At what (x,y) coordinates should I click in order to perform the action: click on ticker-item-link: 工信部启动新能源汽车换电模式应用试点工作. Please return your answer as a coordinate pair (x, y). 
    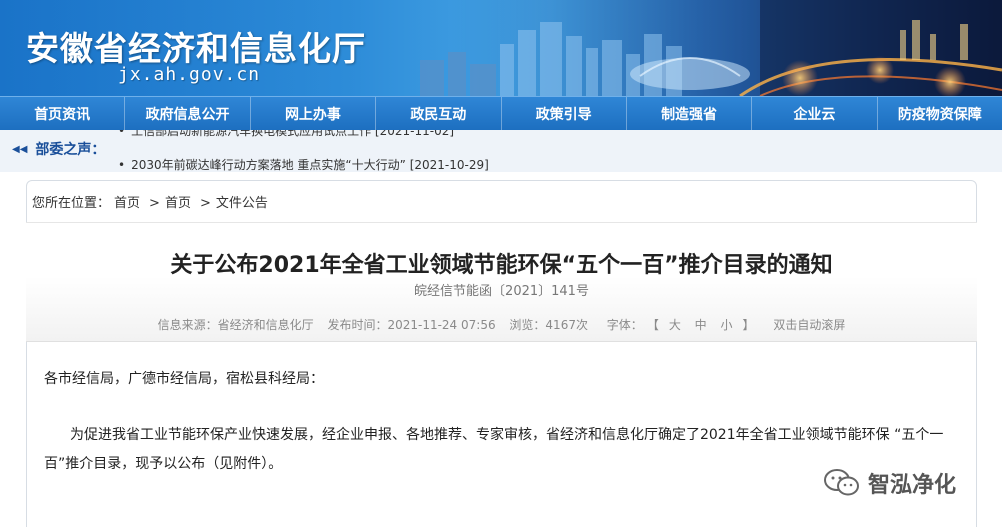
    Looking at the image, I should click on (251, 134).